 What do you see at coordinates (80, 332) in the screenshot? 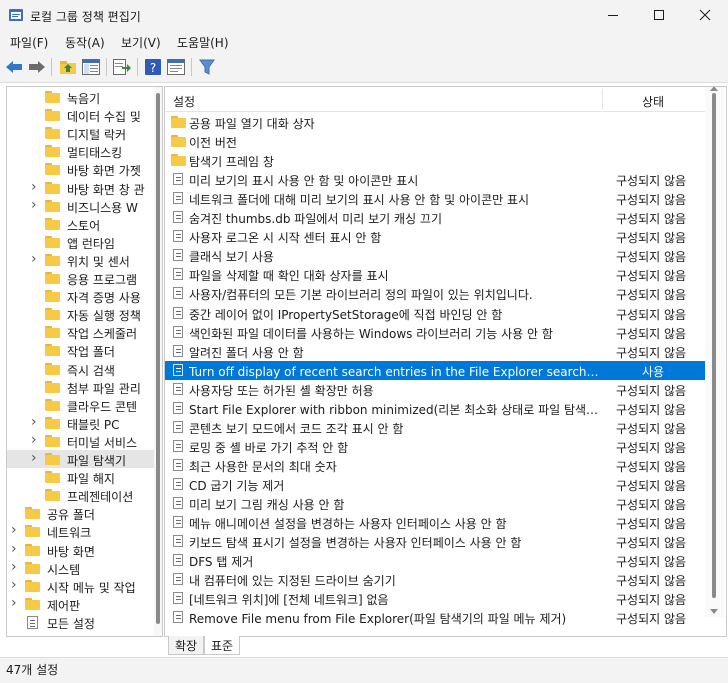
I see `tree-item: 작업 스케줄러` at bounding box center [80, 332].